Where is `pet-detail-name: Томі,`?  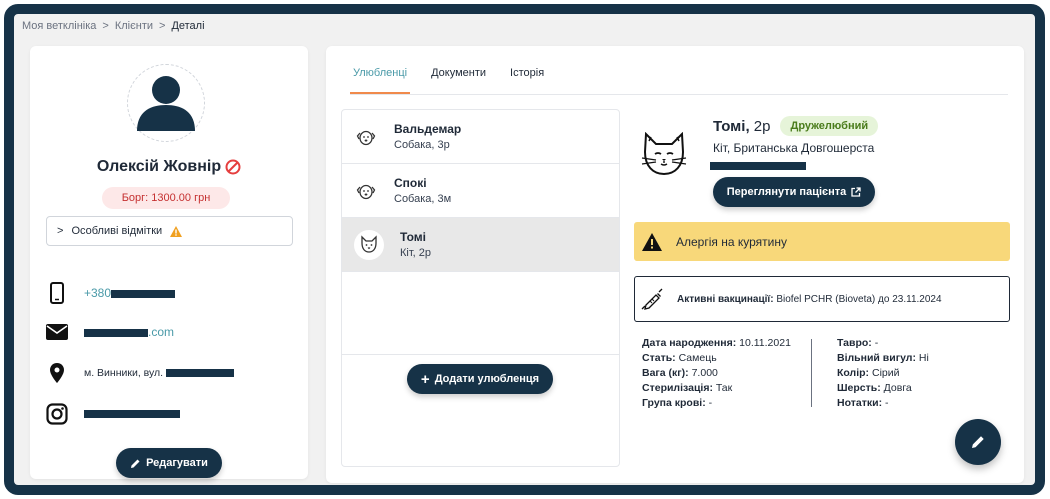 pet-detail-name: Томі, is located at coordinates (731, 126).